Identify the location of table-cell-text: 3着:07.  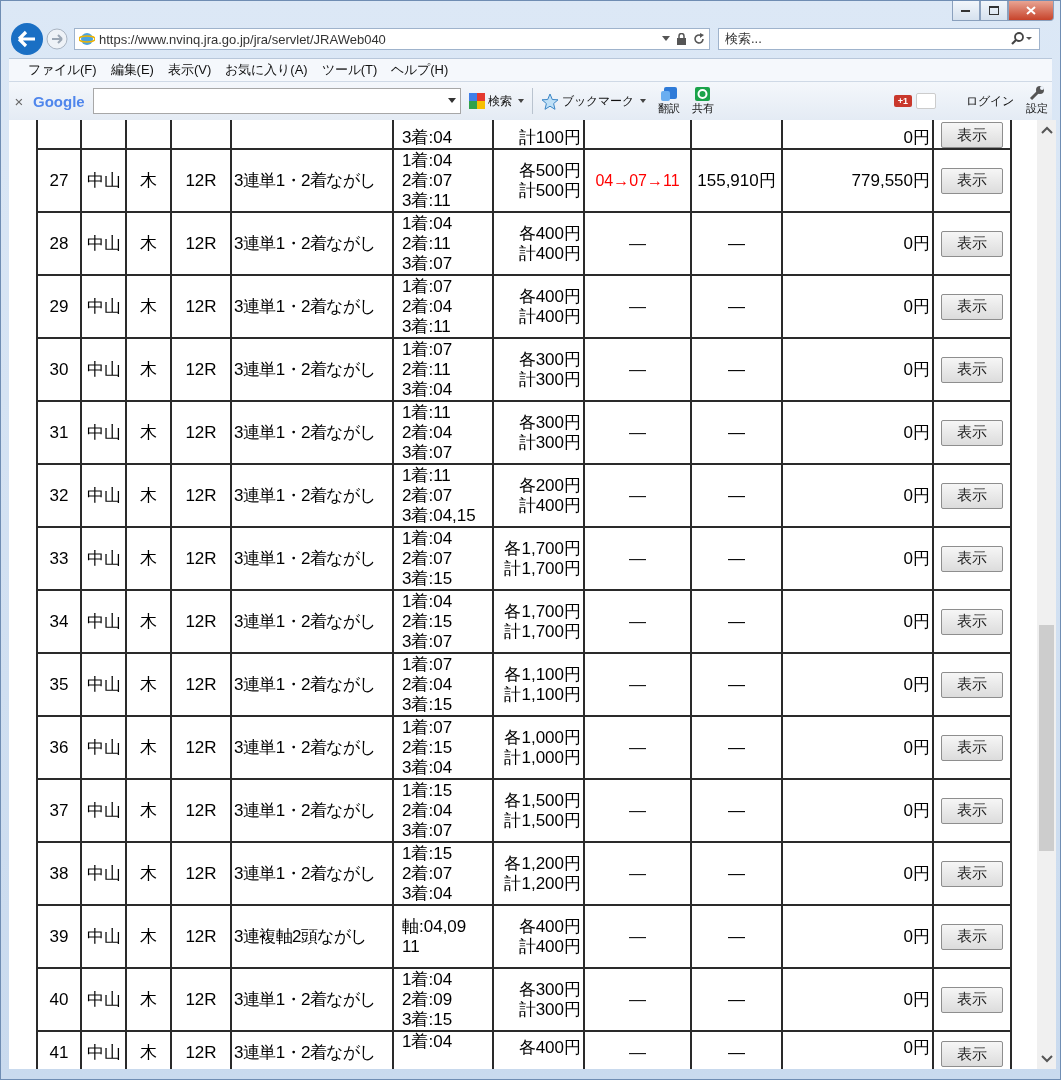
(428, 452).